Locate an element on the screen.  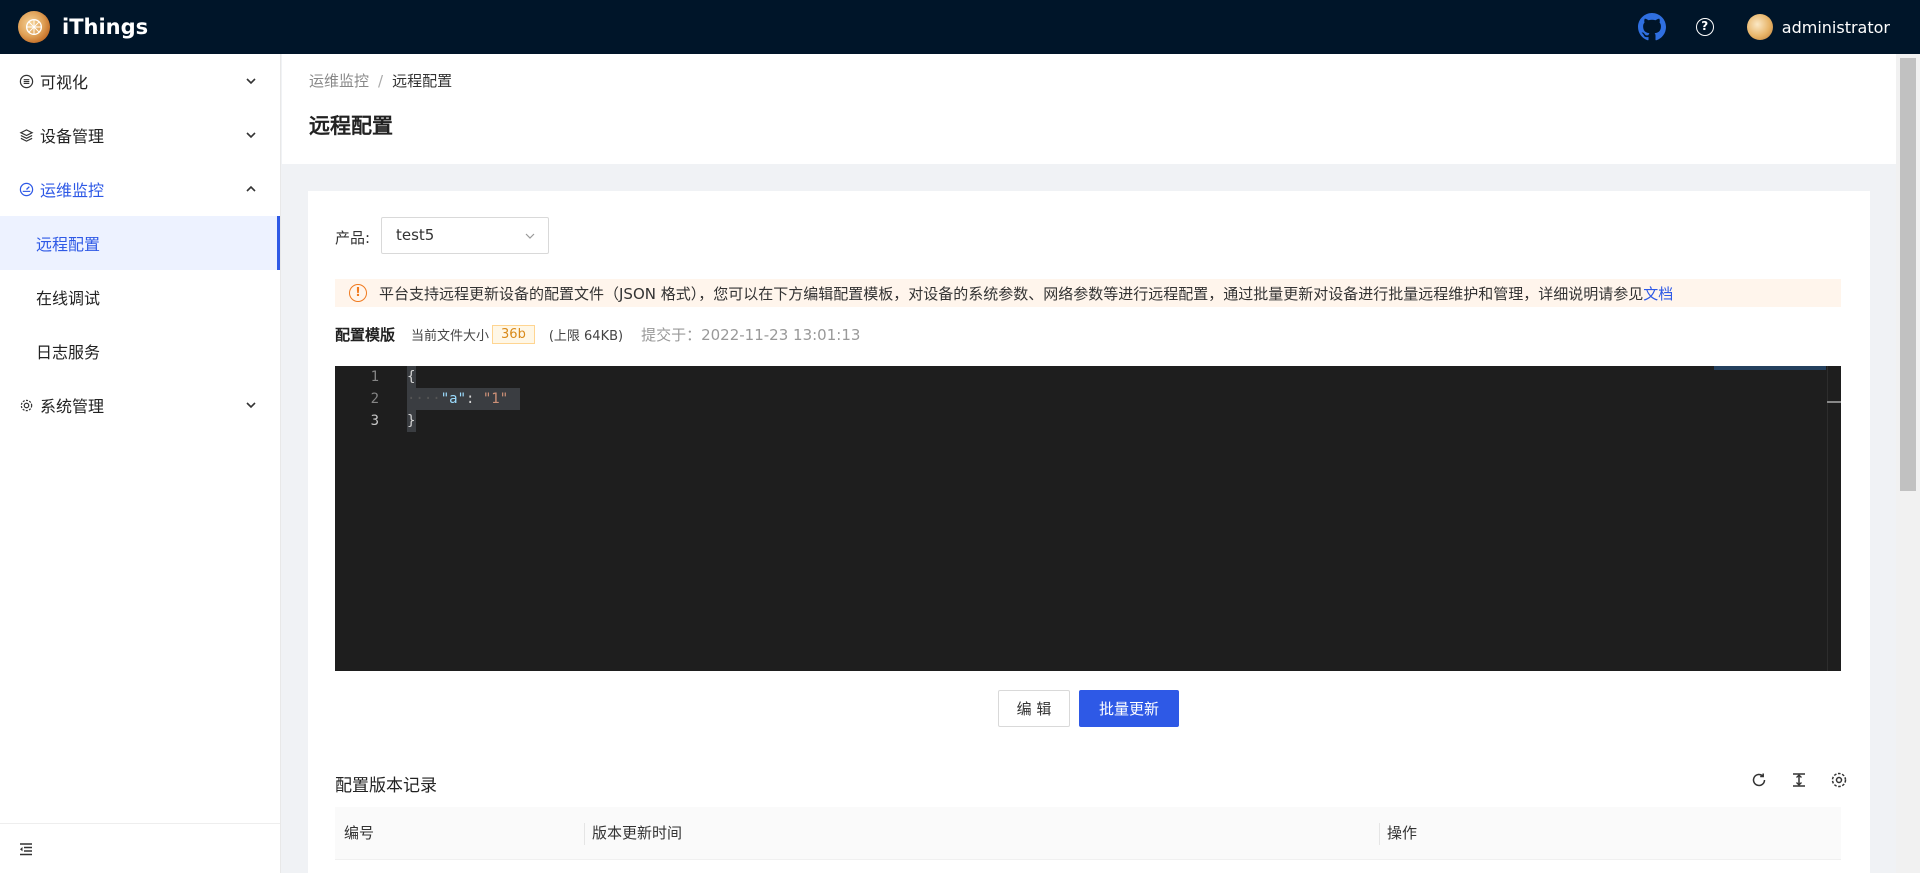
file-size-badge: 36b is located at coordinates (513, 334).